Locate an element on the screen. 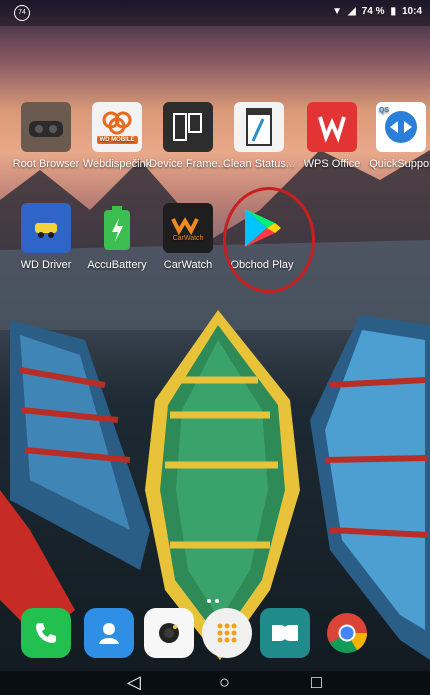 The image size is (430, 695). car-dashboard-icon is located at coordinates (46, 127).